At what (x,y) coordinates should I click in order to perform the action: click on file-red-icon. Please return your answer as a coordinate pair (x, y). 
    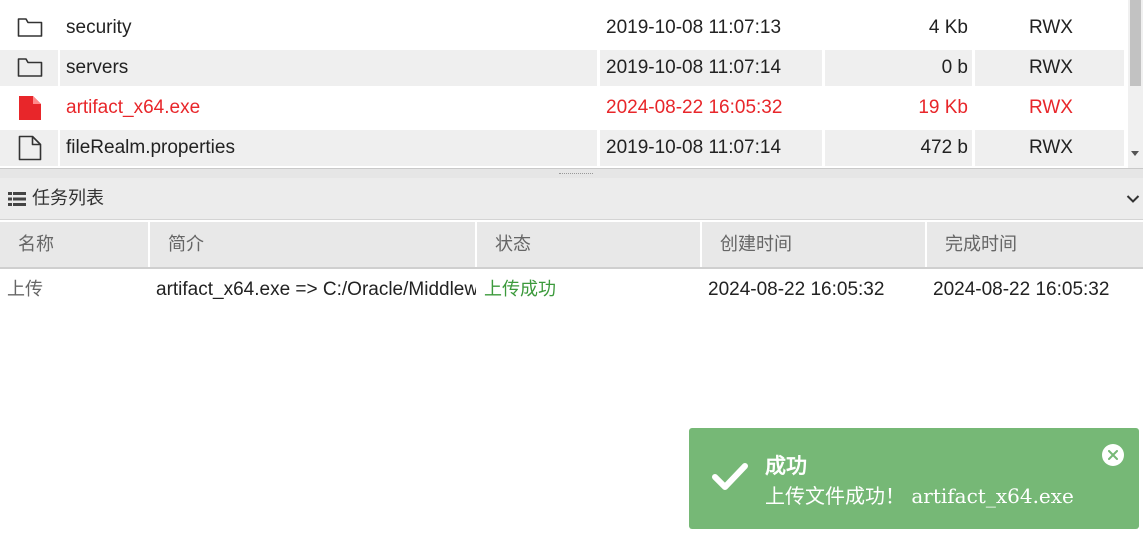
    Looking at the image, I should click on (30, 108).